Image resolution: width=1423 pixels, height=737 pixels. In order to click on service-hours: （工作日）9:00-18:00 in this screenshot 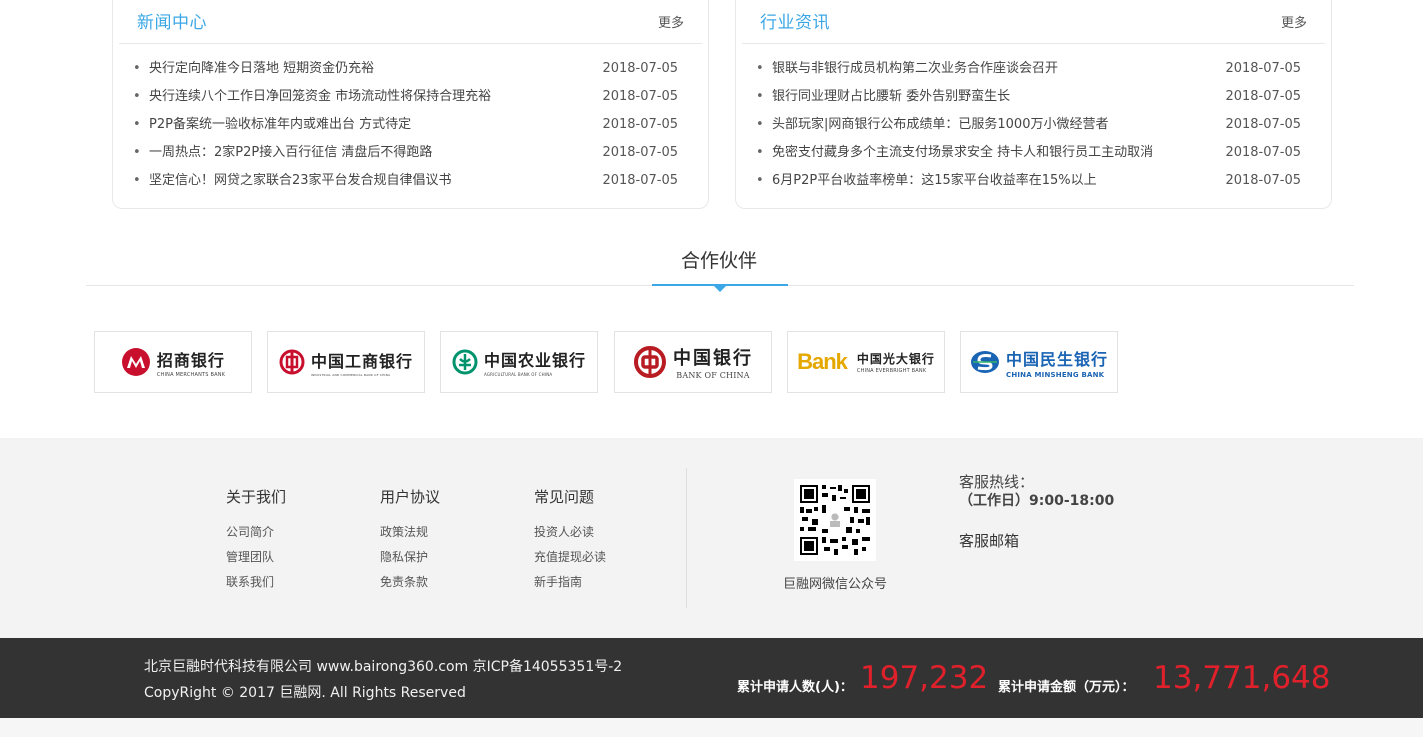, I will do `click(1037, 501)`.